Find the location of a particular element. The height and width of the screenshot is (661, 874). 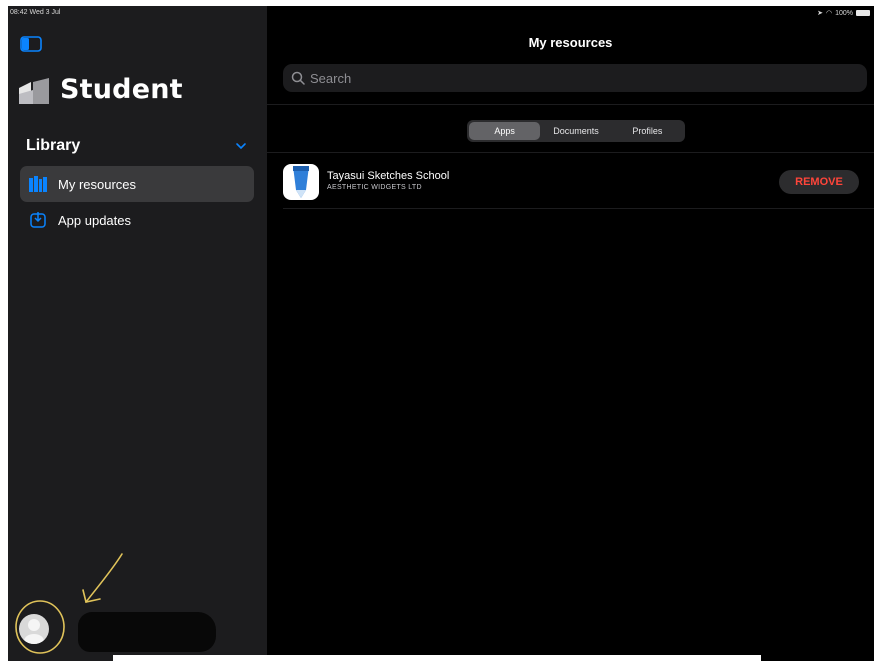

app-icon-tayasui is located at coordinates (301, 182).